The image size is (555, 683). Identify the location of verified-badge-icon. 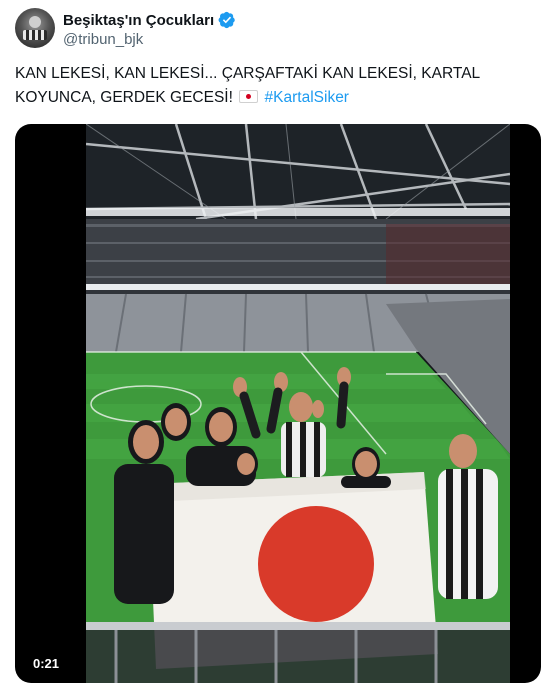
(226, 20).